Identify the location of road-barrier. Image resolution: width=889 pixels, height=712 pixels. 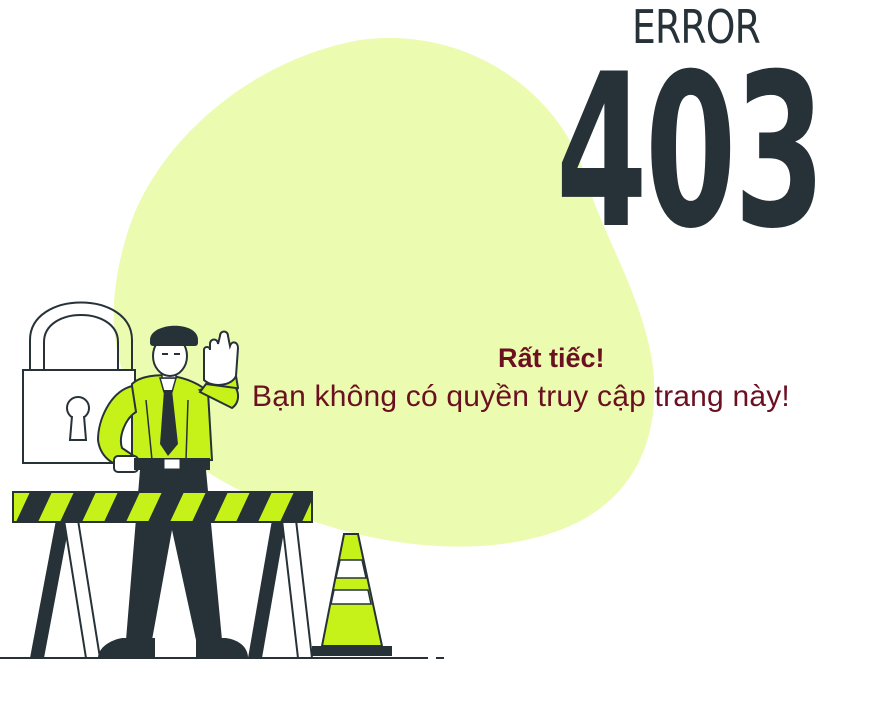
(162, 507).